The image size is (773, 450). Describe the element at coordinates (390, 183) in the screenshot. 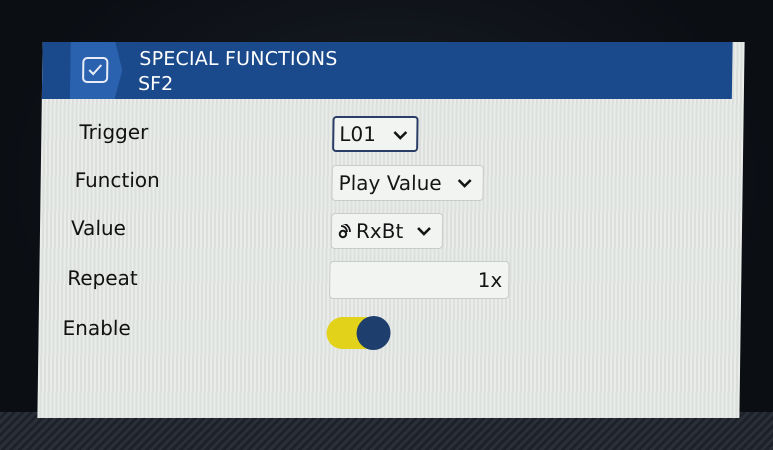

I see `function-value: Play Value` at that location.